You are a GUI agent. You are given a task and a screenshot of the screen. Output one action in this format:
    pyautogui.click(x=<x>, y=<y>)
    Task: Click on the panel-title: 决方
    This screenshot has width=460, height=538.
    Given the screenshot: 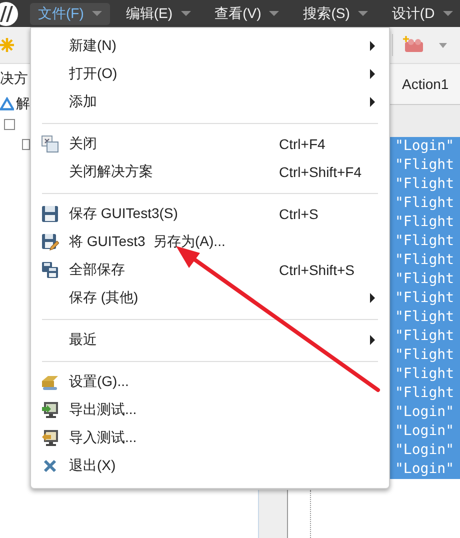 What is the action you would take?
    pyautogui.click(x=14, y=79)
    